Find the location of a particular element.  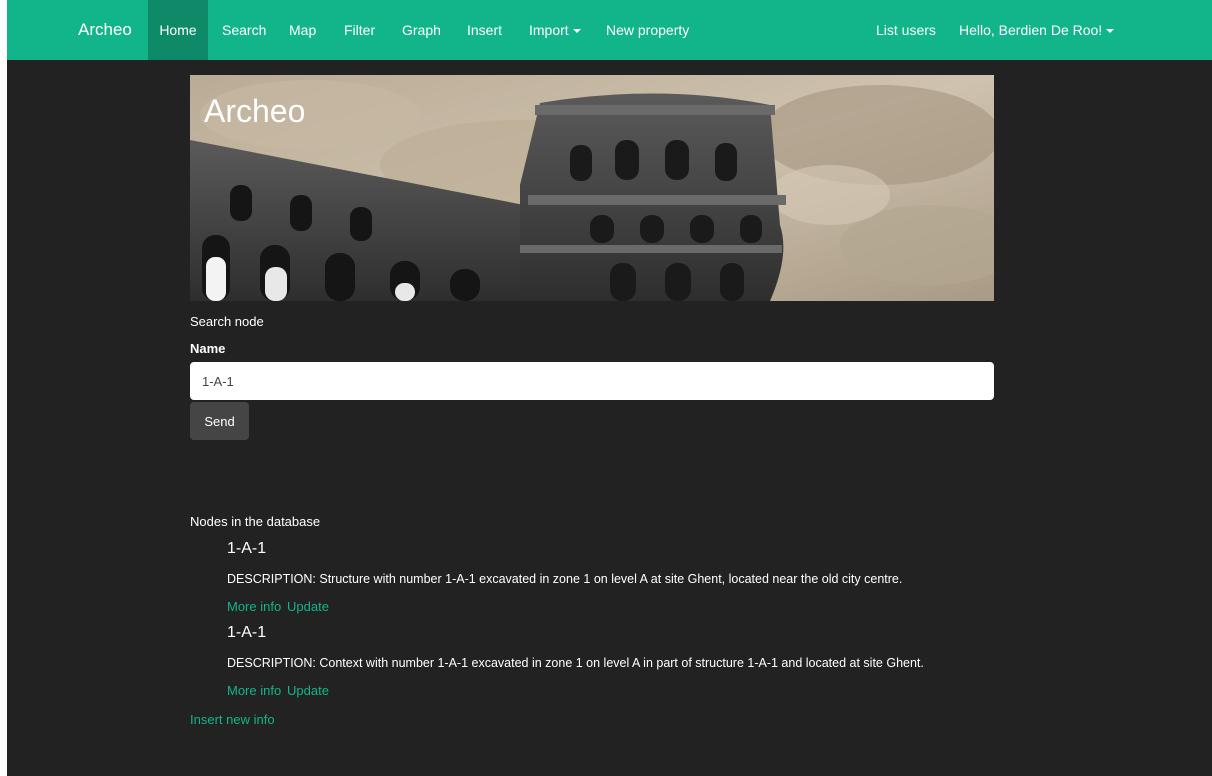

insert-new-info-link: Insert new info is located at coordinates (232, 719).